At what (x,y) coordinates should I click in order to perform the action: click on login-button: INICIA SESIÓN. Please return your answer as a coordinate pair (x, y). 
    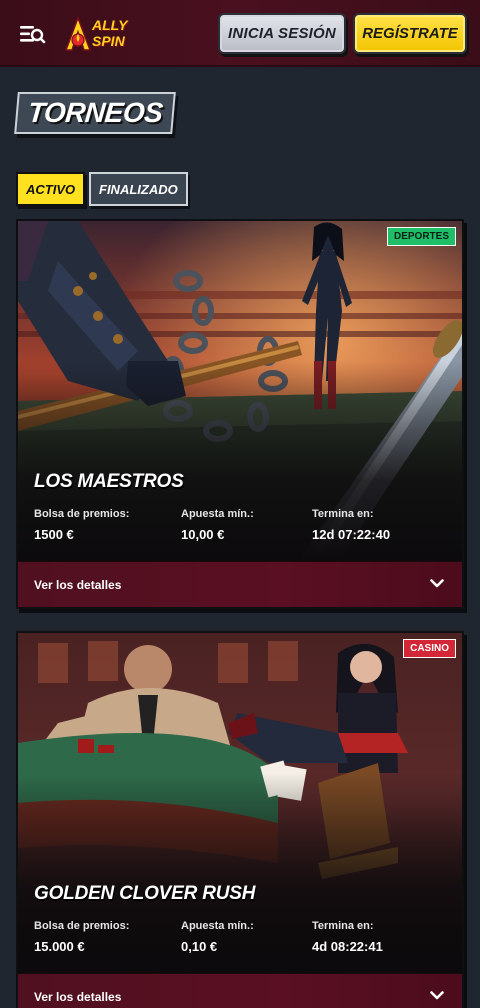
    Looking at the image, I should click on (282, 33).